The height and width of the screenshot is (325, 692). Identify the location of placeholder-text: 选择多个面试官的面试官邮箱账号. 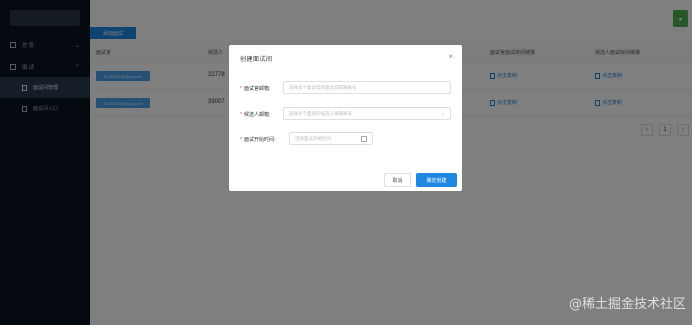
(323, 87).